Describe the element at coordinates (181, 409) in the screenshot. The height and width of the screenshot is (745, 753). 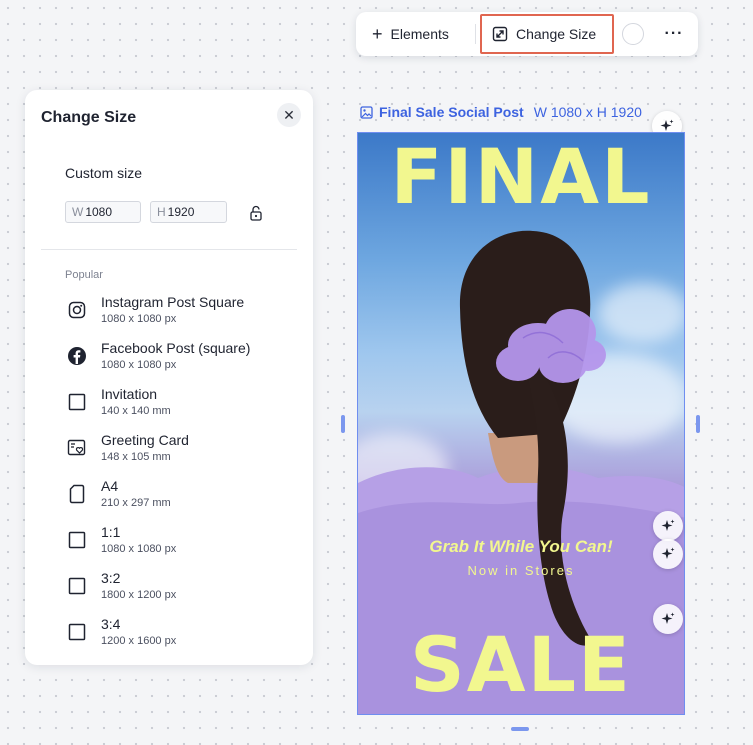
I see `preset-invitation: Invitation 140 x 140 mm` at that location.